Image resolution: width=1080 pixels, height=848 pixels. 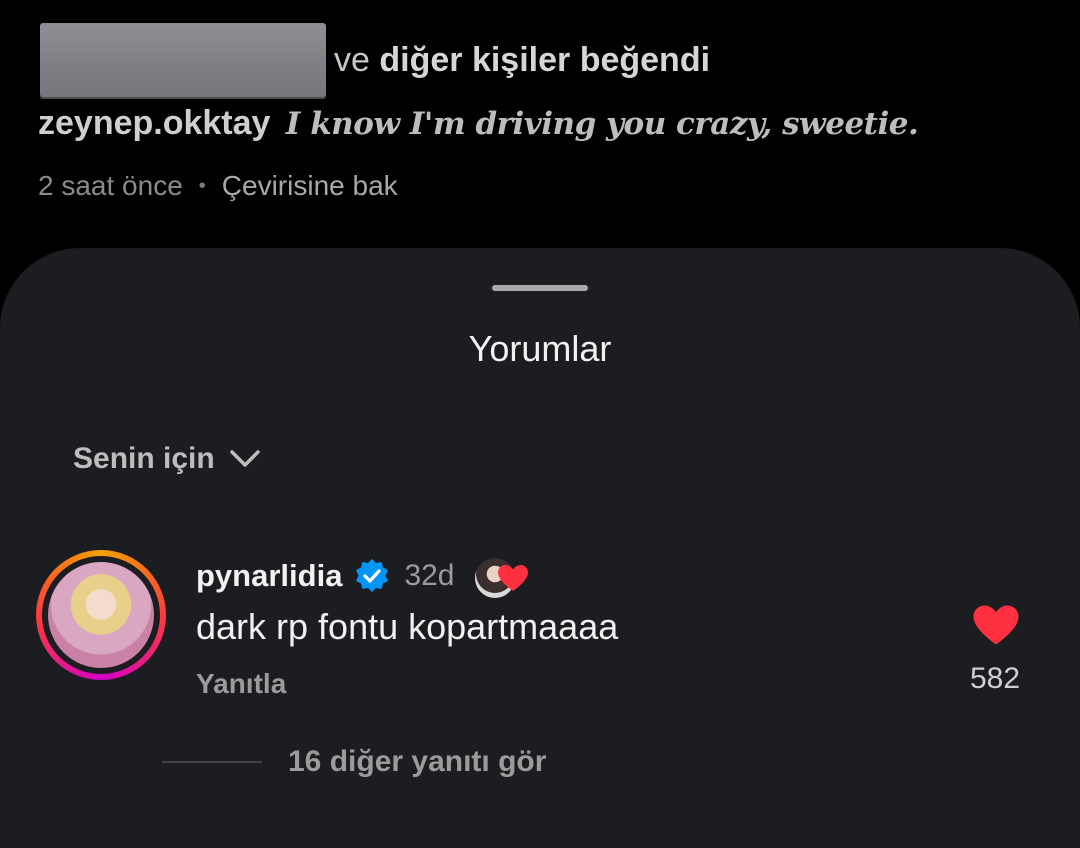 I want to click on post-meta: 2 saat önce • Çevirisine bak, so click(x=218, y=186).